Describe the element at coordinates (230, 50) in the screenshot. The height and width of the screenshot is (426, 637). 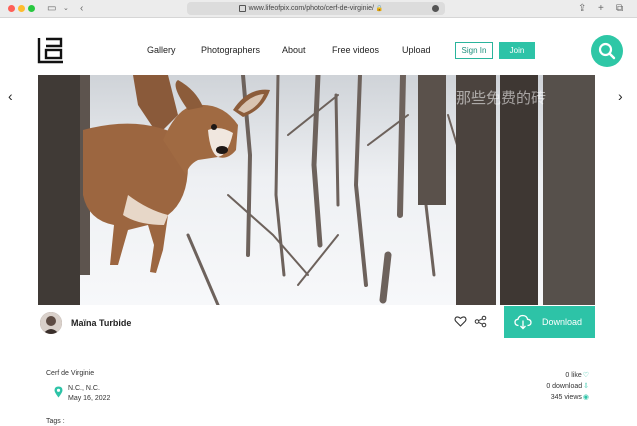
I see `nav-photographers: Photographers` at that location.